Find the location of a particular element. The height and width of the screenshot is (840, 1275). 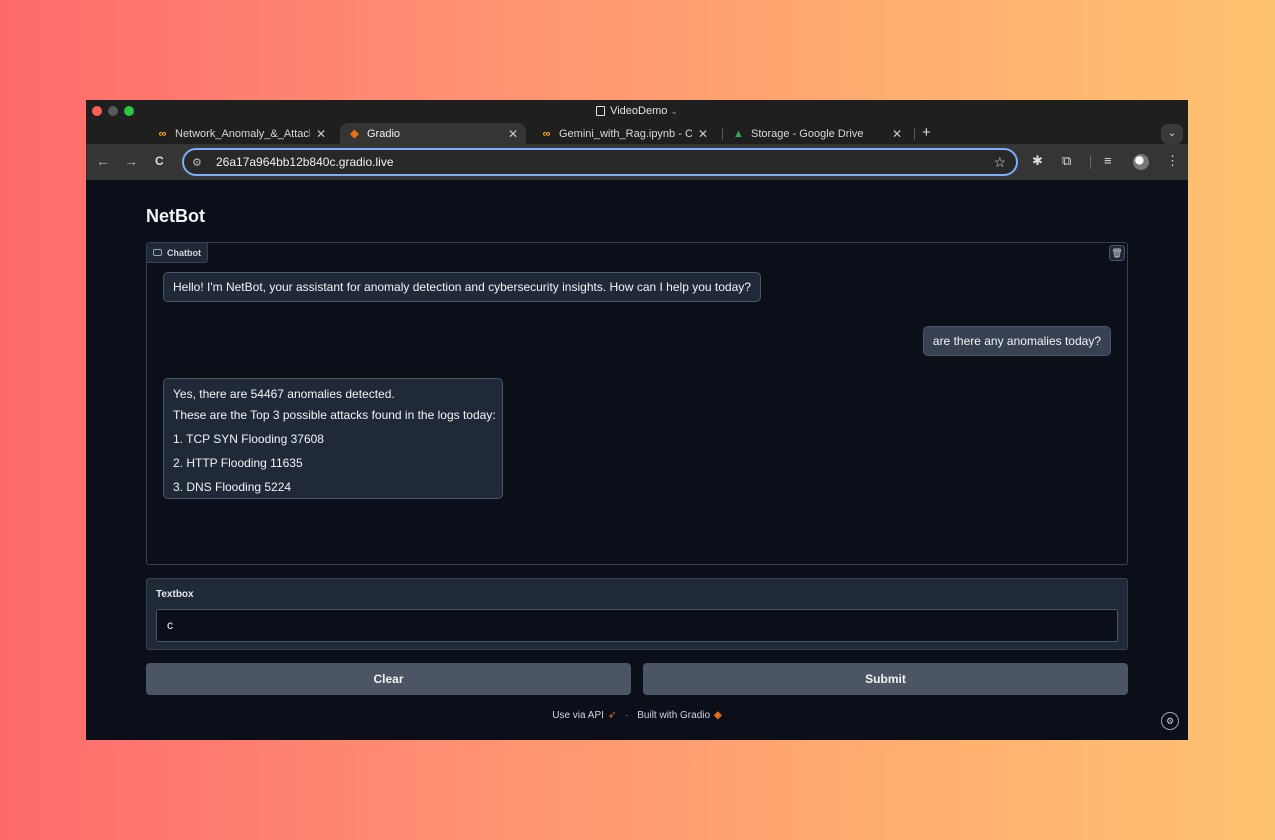

chevron-down-icon: ⌄ is located at coordinates (674, 111).